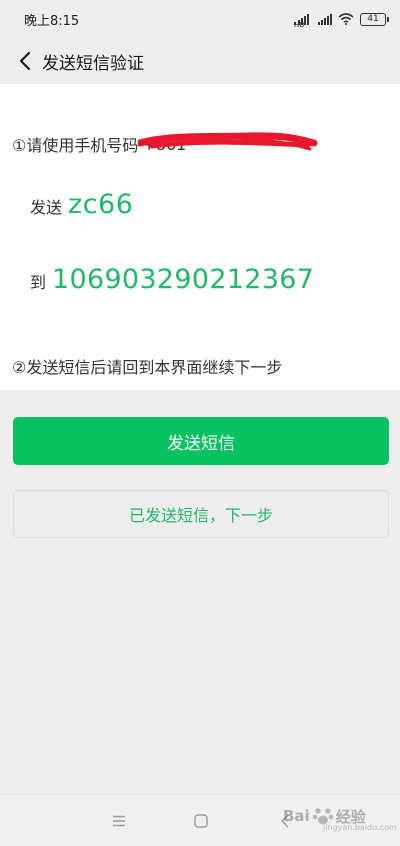 This screenshot has height=846, width=400. I want to click on phone-number: +861, so click(228, 142).